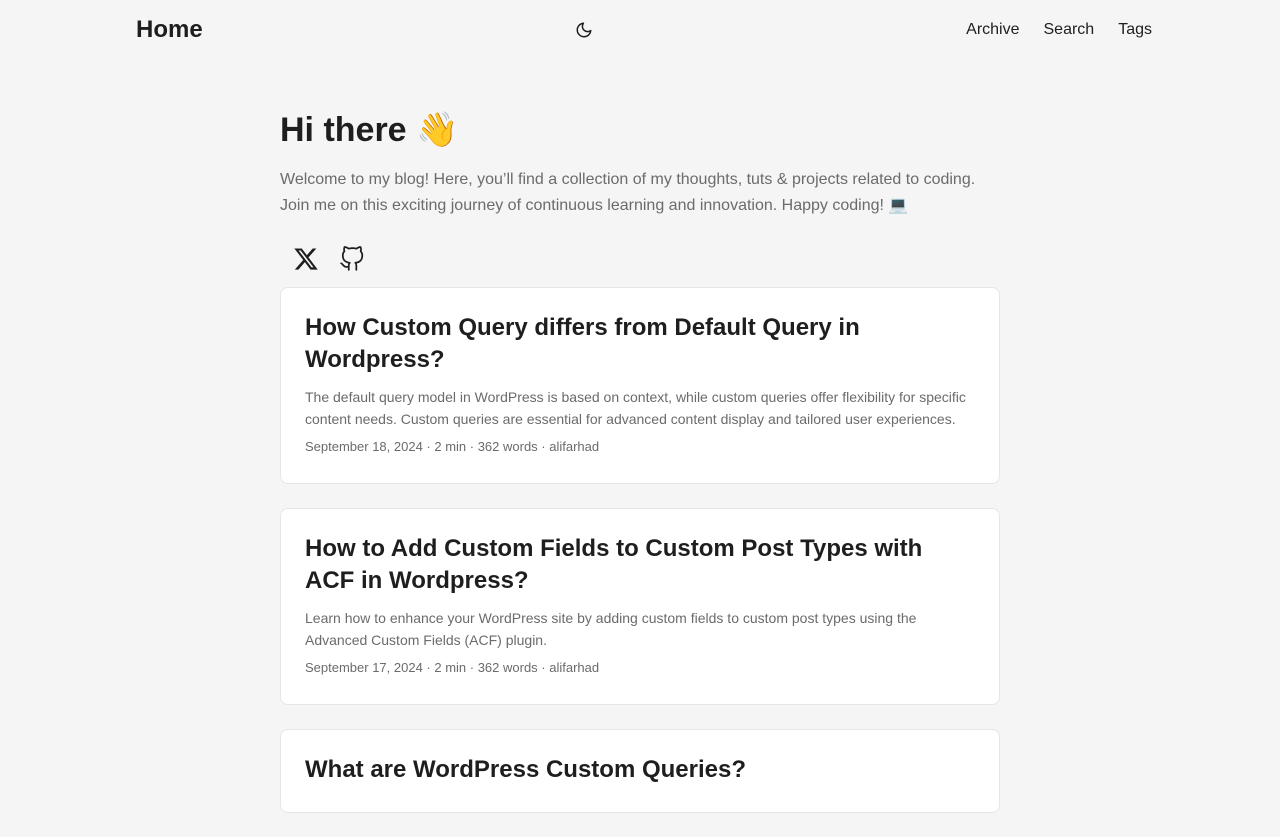  What do you see at coordinates (169, 30) in the screenshot?
I see `home-logo-link: Home` at bounding box center [169, 30].